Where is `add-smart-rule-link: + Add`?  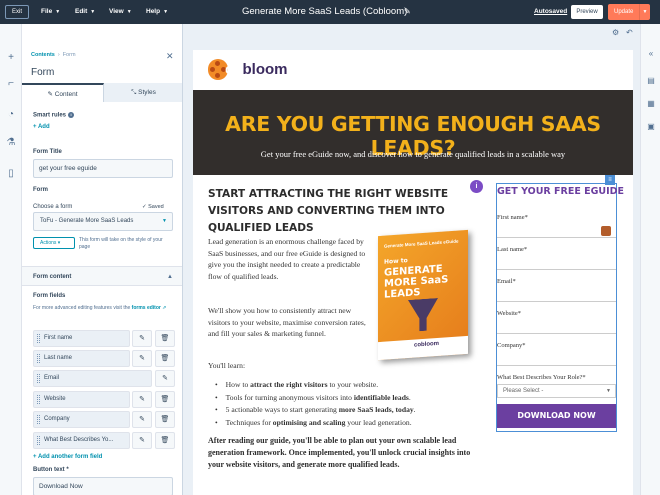 add-smart-rule-link: + Add is located at coordinates (41, 127).